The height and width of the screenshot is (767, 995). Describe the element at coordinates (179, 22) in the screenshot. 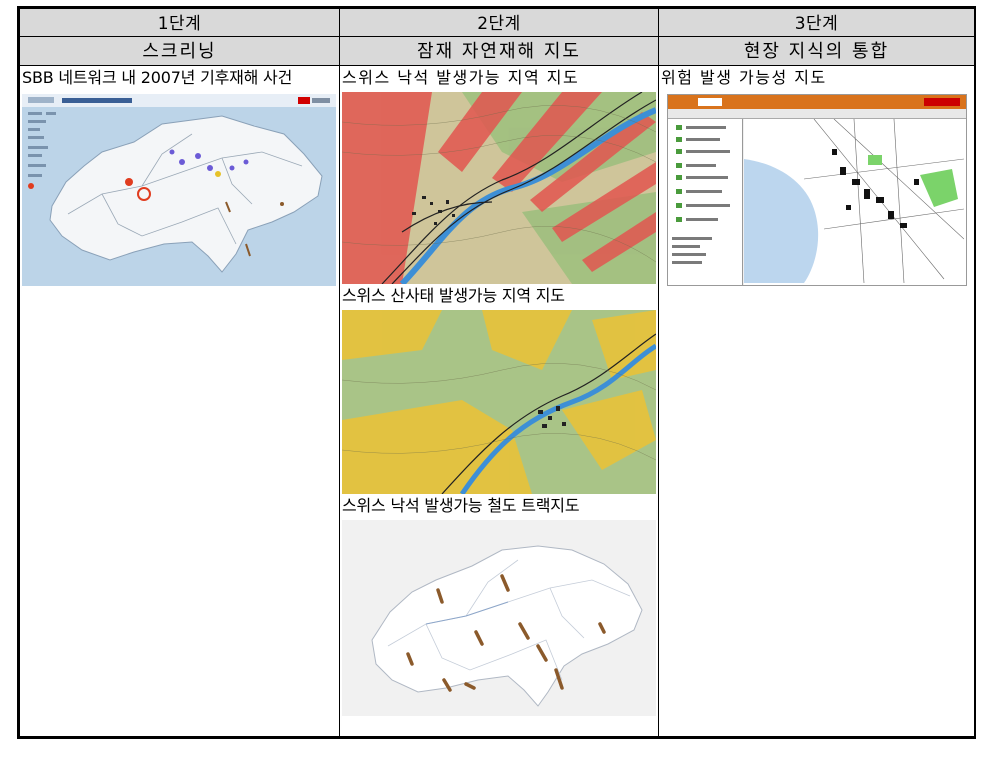

I see `stage-1-header: 1단계` at that location.